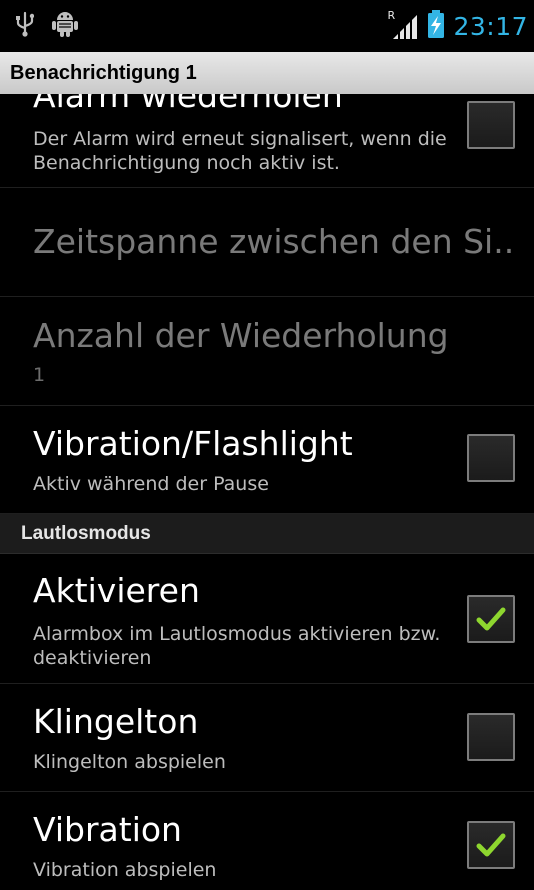 Image resolution: width=534 pixels, height=890 pixels. I want to click on pref-silent-ringtone: Klingelton Klingelton abspielen, so click(267, 738).